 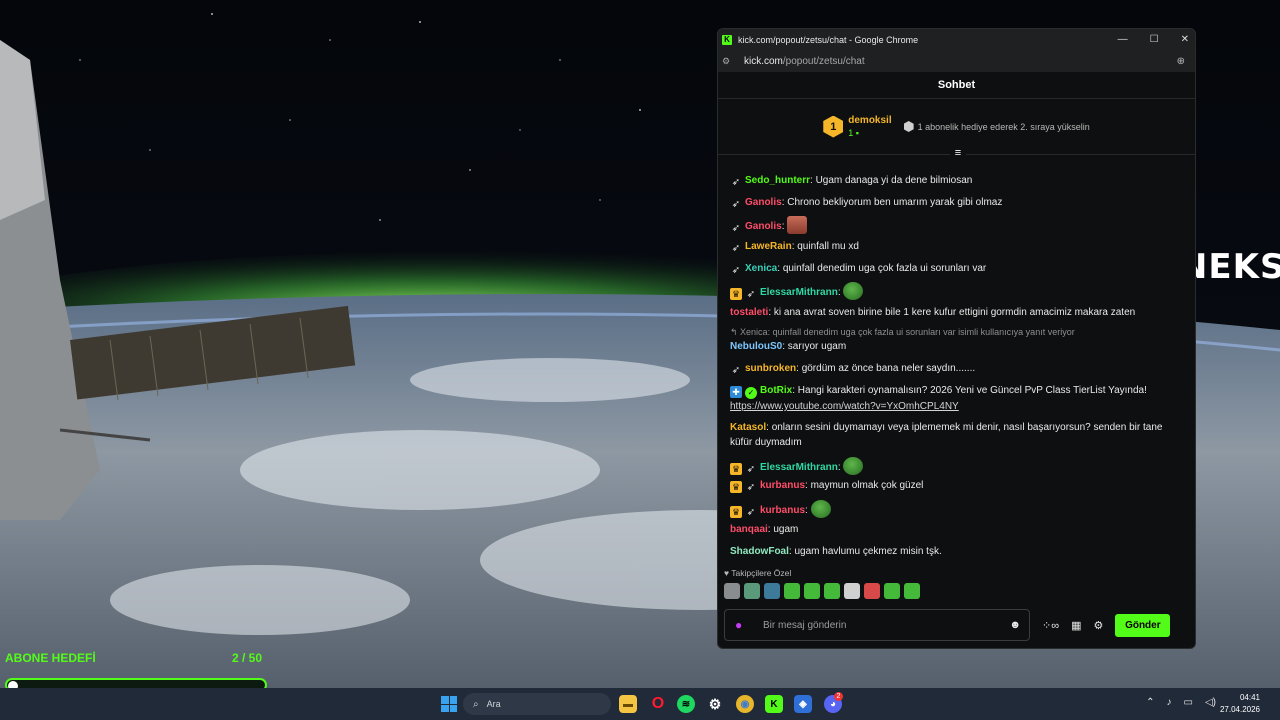 What do you see at coordinates (715, 704) in the screenshot?
I see `obs-icon: ⚙` at bounding box center [715, 704].